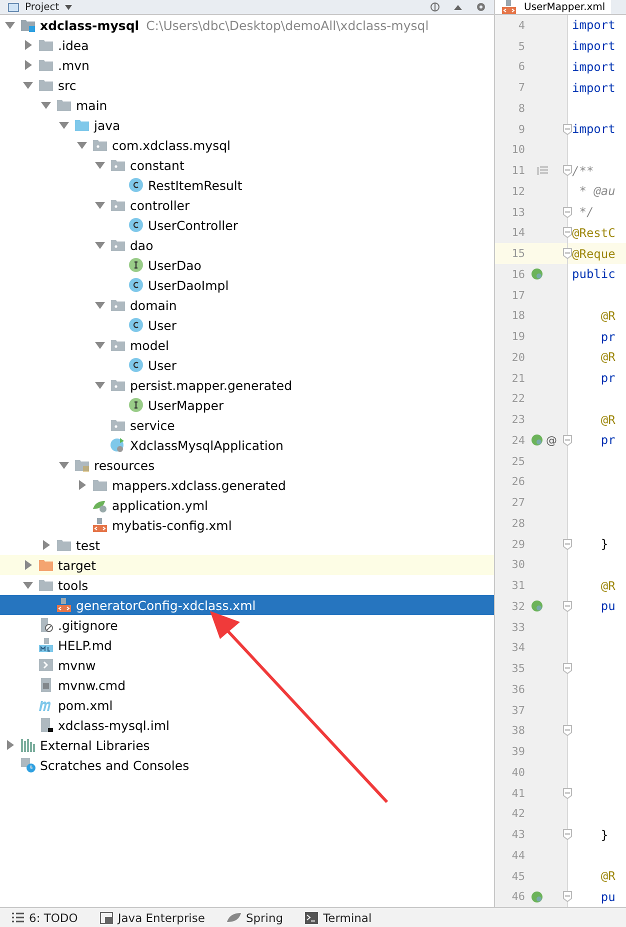  What do you see at coordinates (85, 645) in the screenshot?
I see `file-name: HELP.md` at bounding box center [85, 645].